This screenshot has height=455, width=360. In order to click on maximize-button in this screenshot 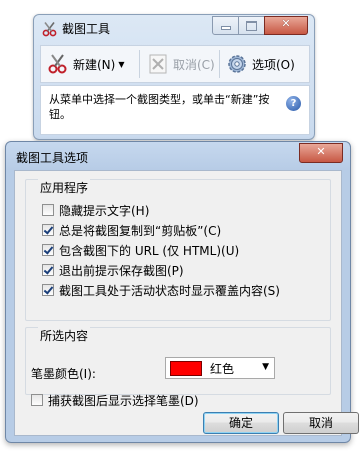, I will do `click(251, 25)`.